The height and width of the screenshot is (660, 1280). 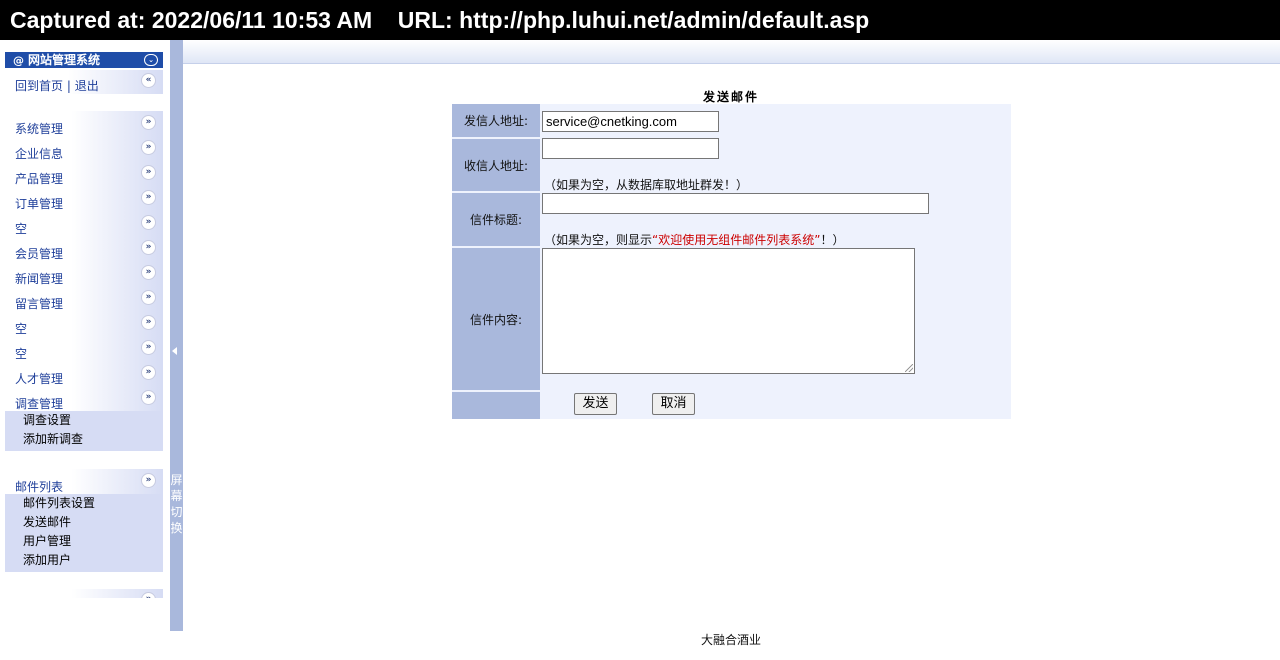 I want to click on sidebar-item-orders: 订单管理 », so click(x=84, y=198).